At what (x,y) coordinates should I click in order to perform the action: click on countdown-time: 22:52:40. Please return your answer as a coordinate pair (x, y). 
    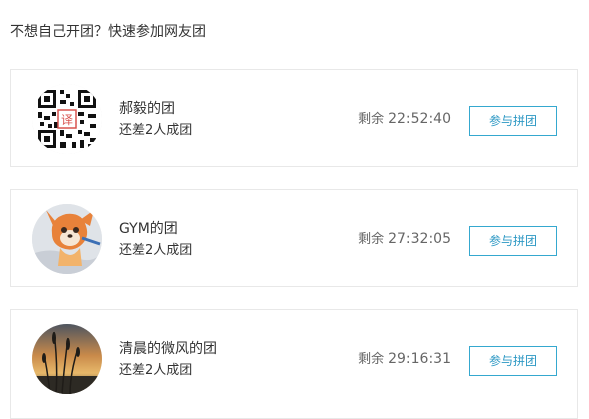
    Looking at the image, I should click on (419, 119).